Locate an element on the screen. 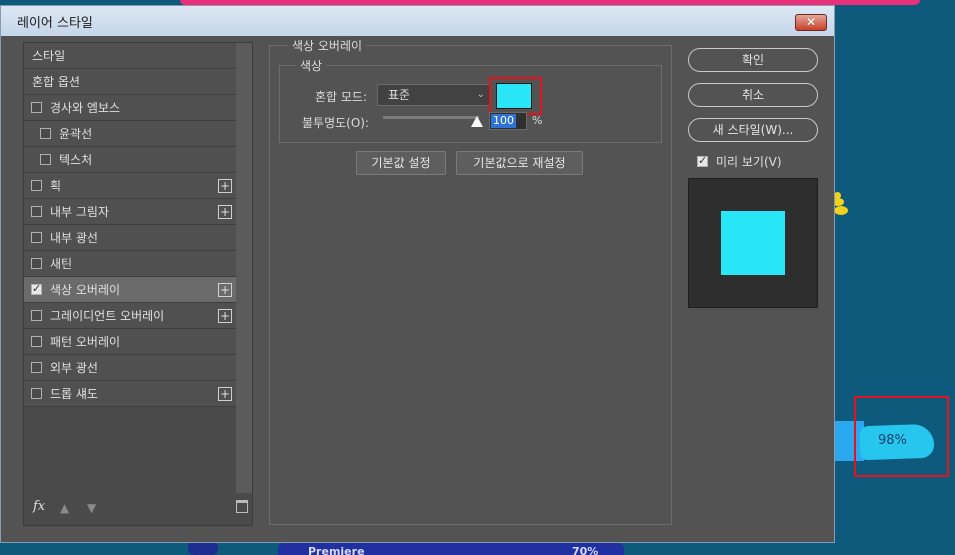  style-list-item-label: 외부 광선 is located at coordinates (74, 368).